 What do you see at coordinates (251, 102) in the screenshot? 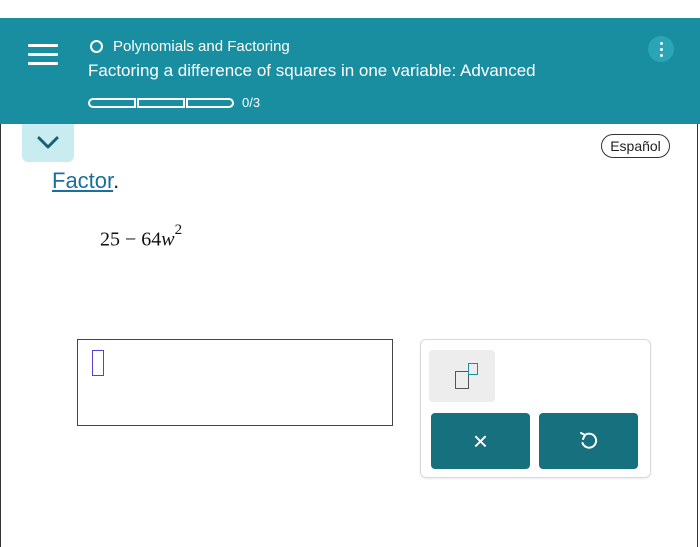
I see `progress-text: 0/3` at bounding box center [251, 102].